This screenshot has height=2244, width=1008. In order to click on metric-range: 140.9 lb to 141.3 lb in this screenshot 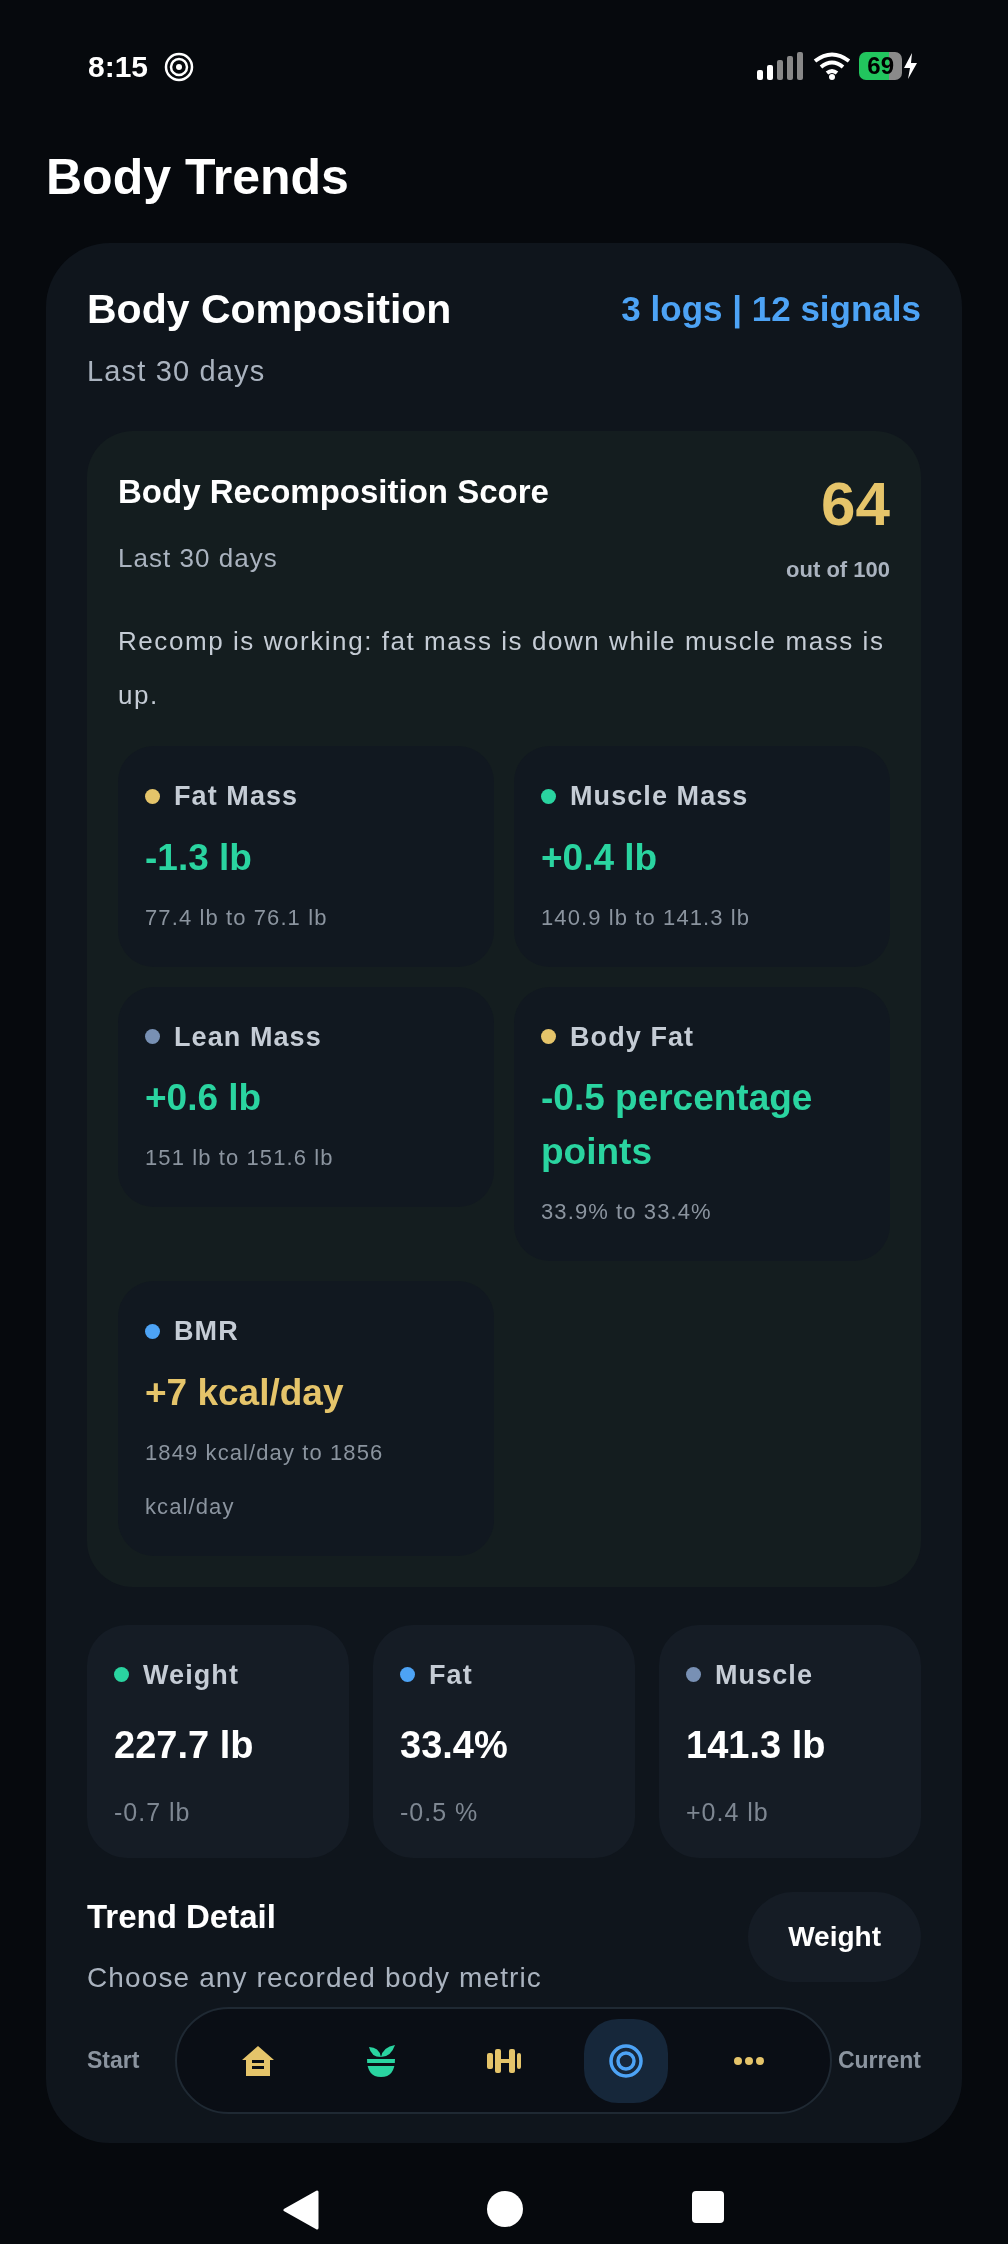, I will do `click(646, 917)`.